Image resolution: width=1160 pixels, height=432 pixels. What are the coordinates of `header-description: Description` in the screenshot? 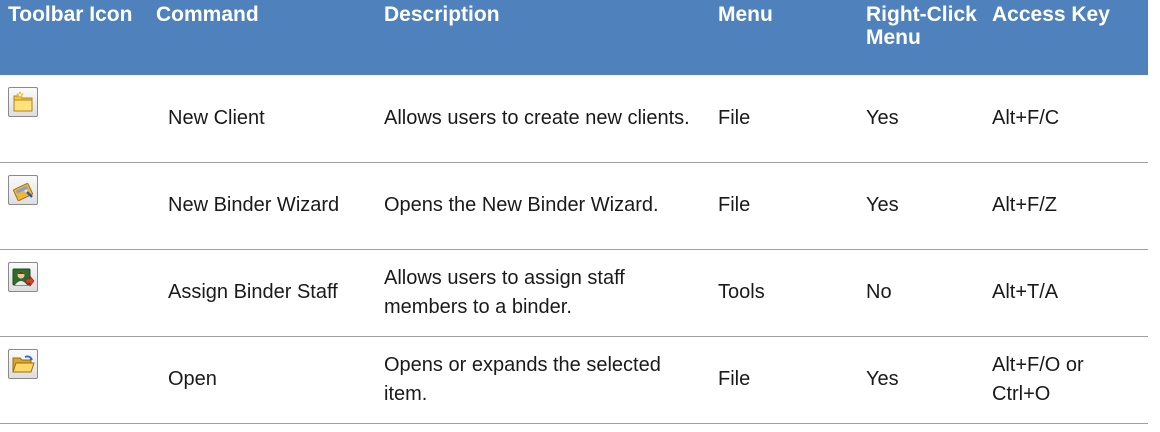 It's located at (543, 37).